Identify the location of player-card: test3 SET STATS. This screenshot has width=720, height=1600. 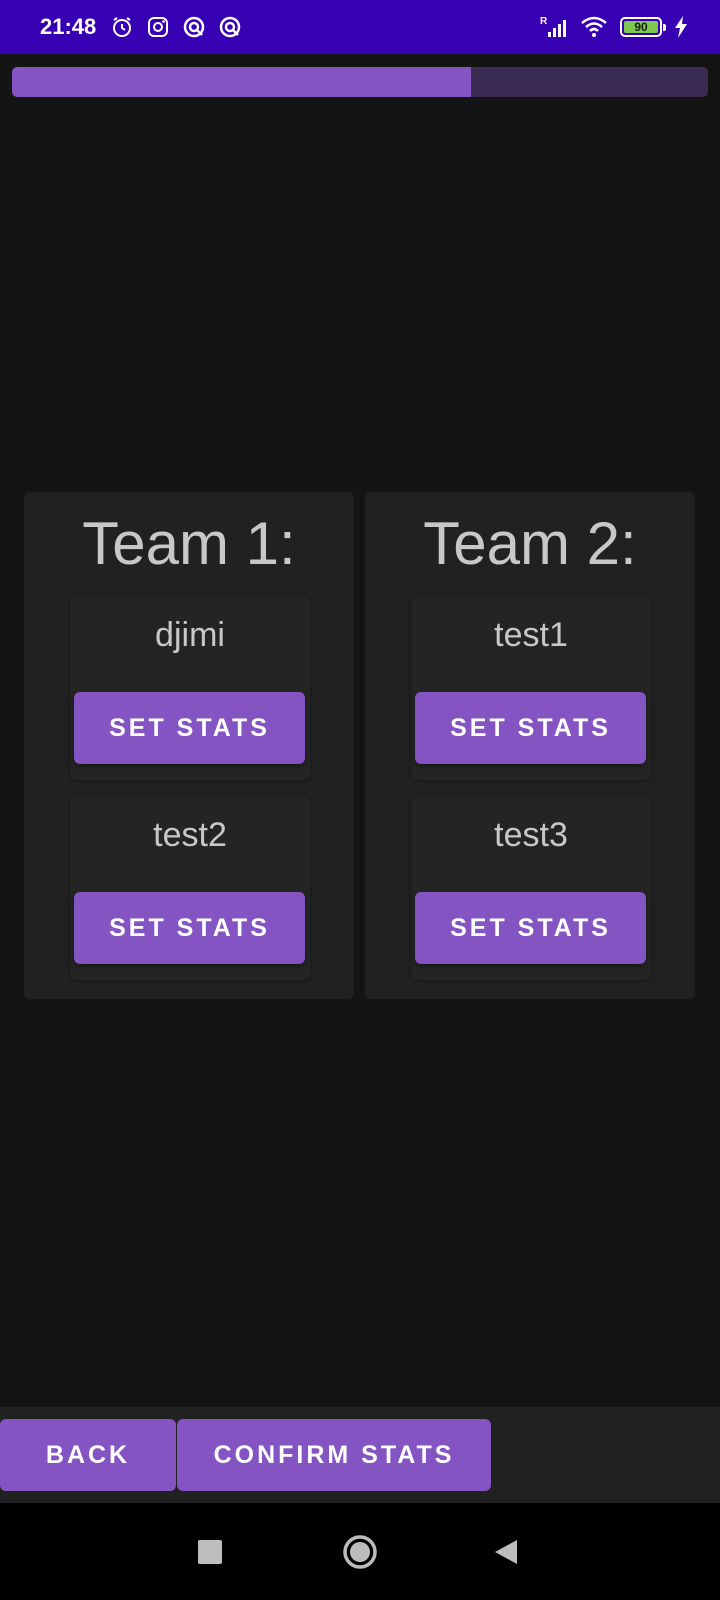
(531, 888).